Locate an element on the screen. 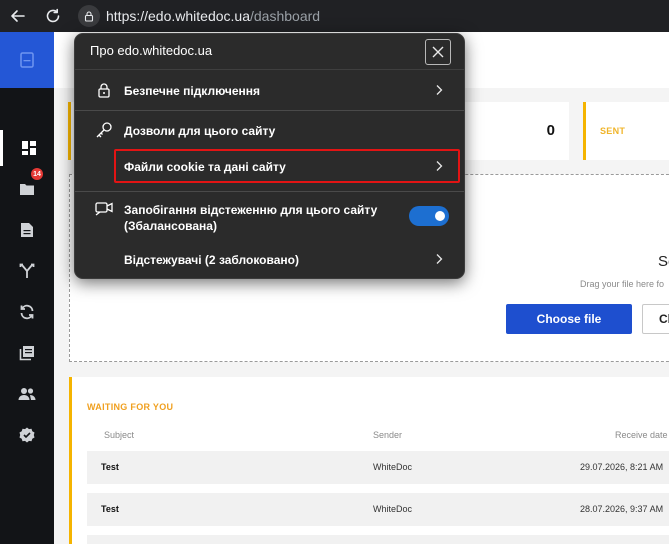  sidebar-item-sync is located at coordinates (27, 312).